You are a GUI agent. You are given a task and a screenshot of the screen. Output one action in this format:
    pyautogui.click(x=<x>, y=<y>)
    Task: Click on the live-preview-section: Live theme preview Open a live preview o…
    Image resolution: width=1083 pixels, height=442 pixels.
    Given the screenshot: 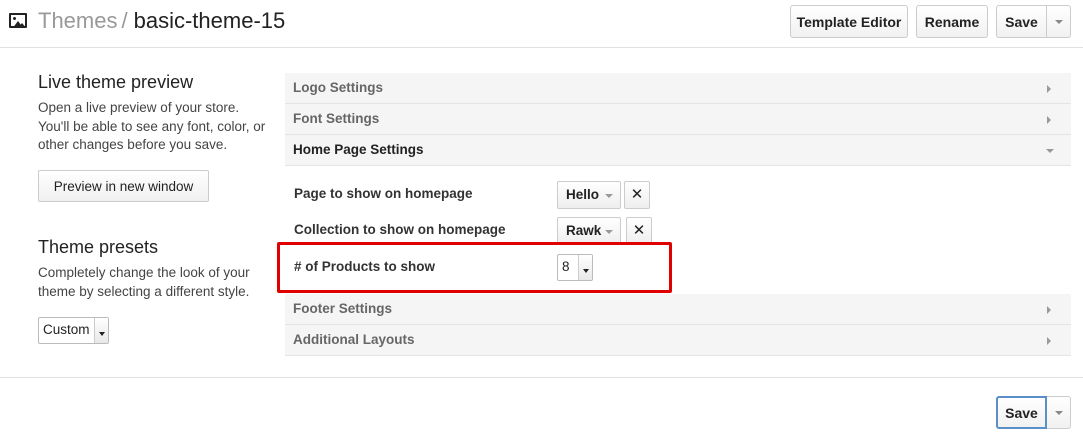 What is the action you would take?
    pyautogui.click(x=153, y=112)
    